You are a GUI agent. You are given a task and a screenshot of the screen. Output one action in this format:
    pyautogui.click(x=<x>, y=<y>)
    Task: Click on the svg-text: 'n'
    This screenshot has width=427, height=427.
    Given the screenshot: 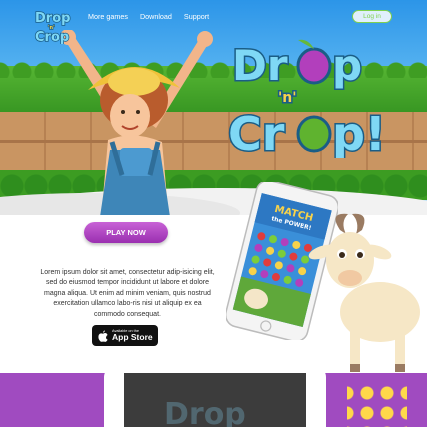 What is the action you would take?
    pyautogui.click(x=287, y=98)
    